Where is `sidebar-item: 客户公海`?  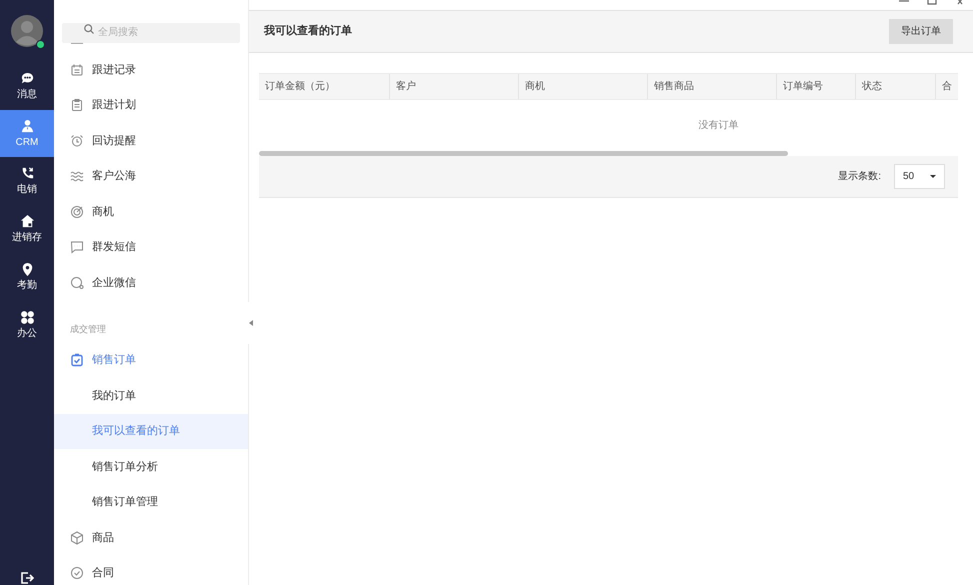
sidebar-item: 客户公海 is located at coordinates (151, 176).